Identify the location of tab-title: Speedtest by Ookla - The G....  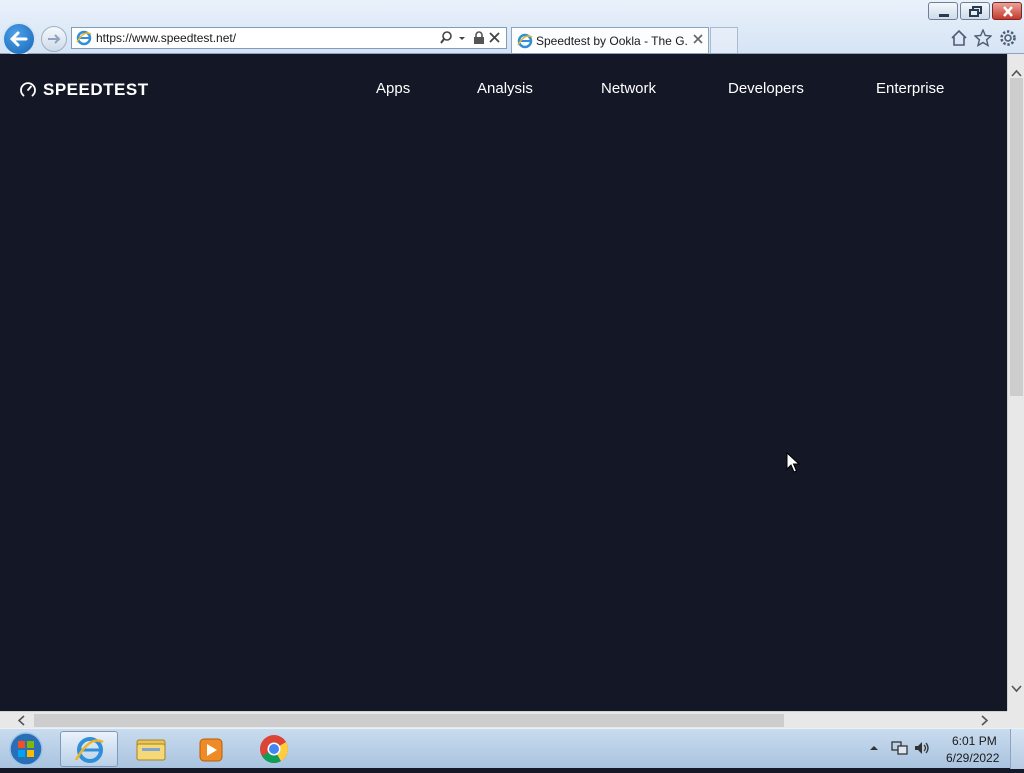
(612, 41).